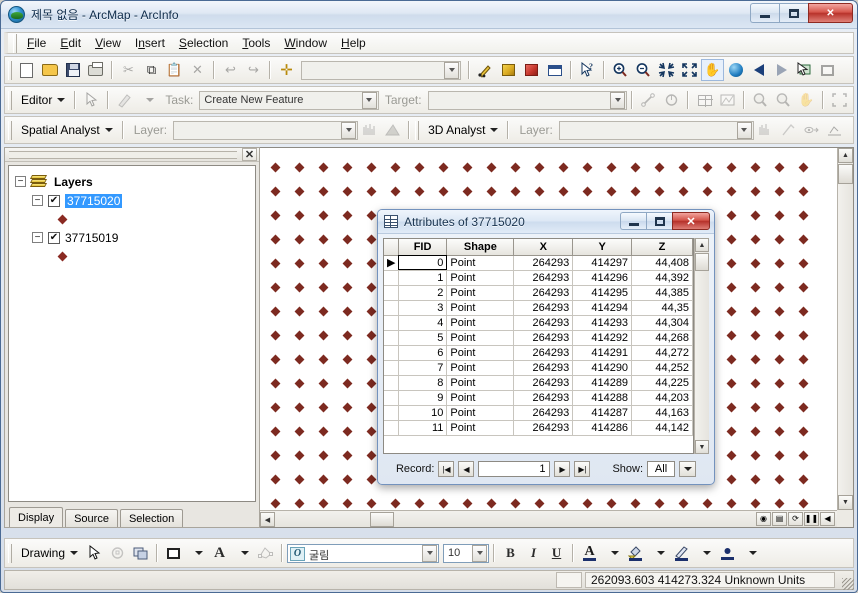 The width and height of the screenshot is (858, 593). What do you see at coordinates (533, 553) in the screenshot?
I see `italic-button: I` at bounding box center [533, 553].